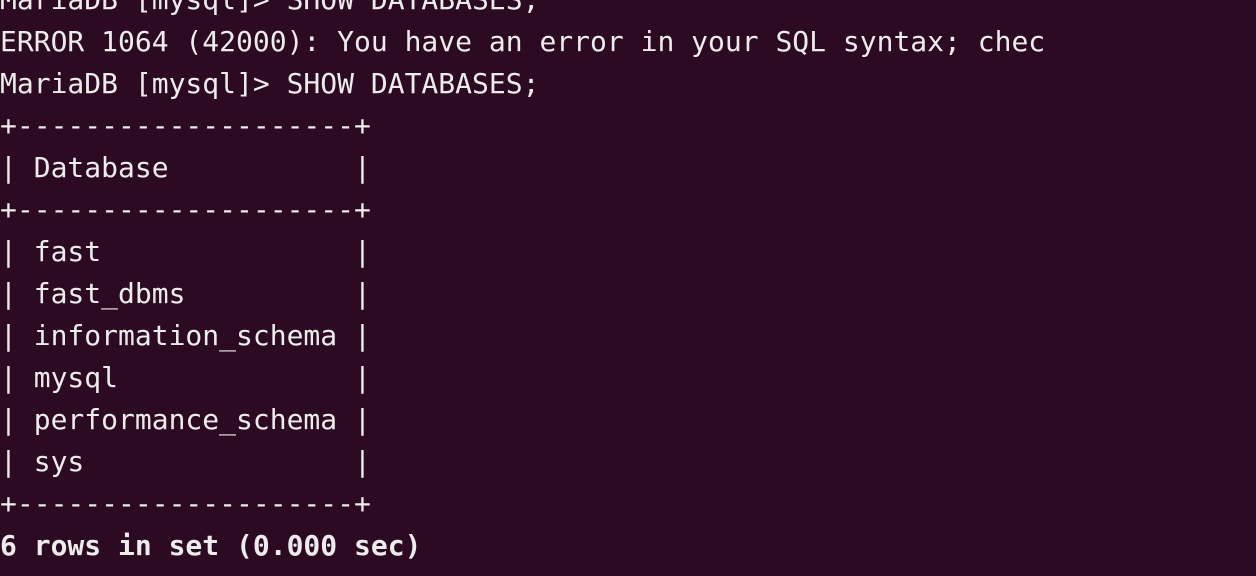 The image size is (1256, 576). I want to click on table-row: | fast |, so click(185, 251).